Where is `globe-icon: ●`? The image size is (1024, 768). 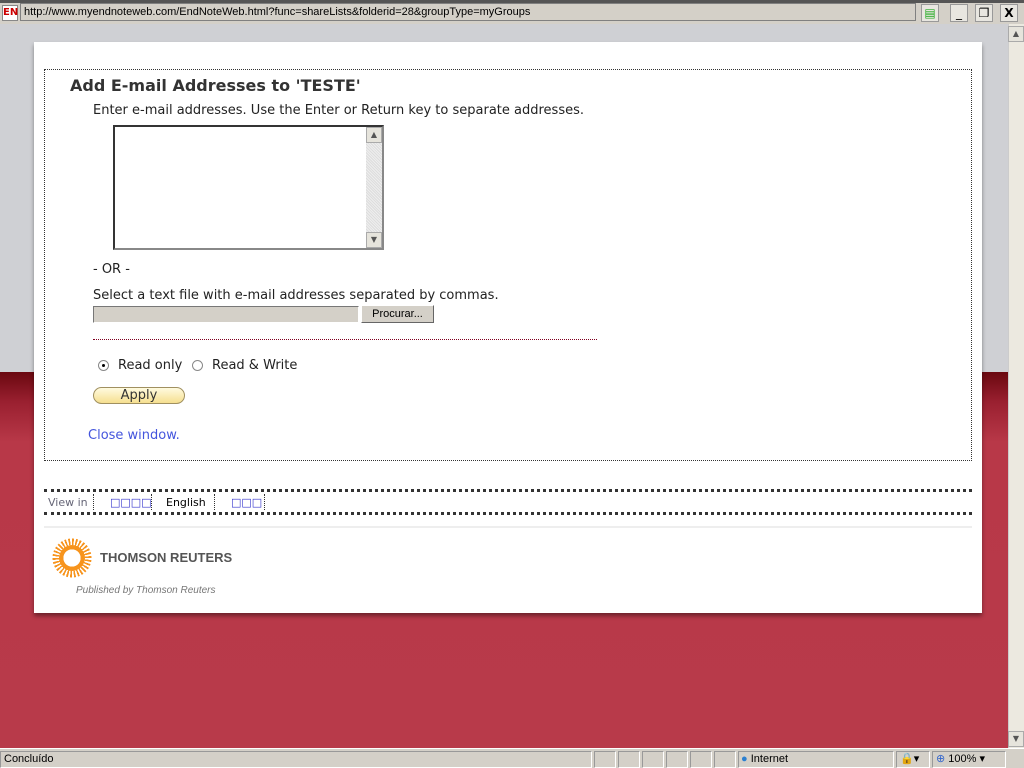
globe-icon: ● is located at coordinates (744, 759).